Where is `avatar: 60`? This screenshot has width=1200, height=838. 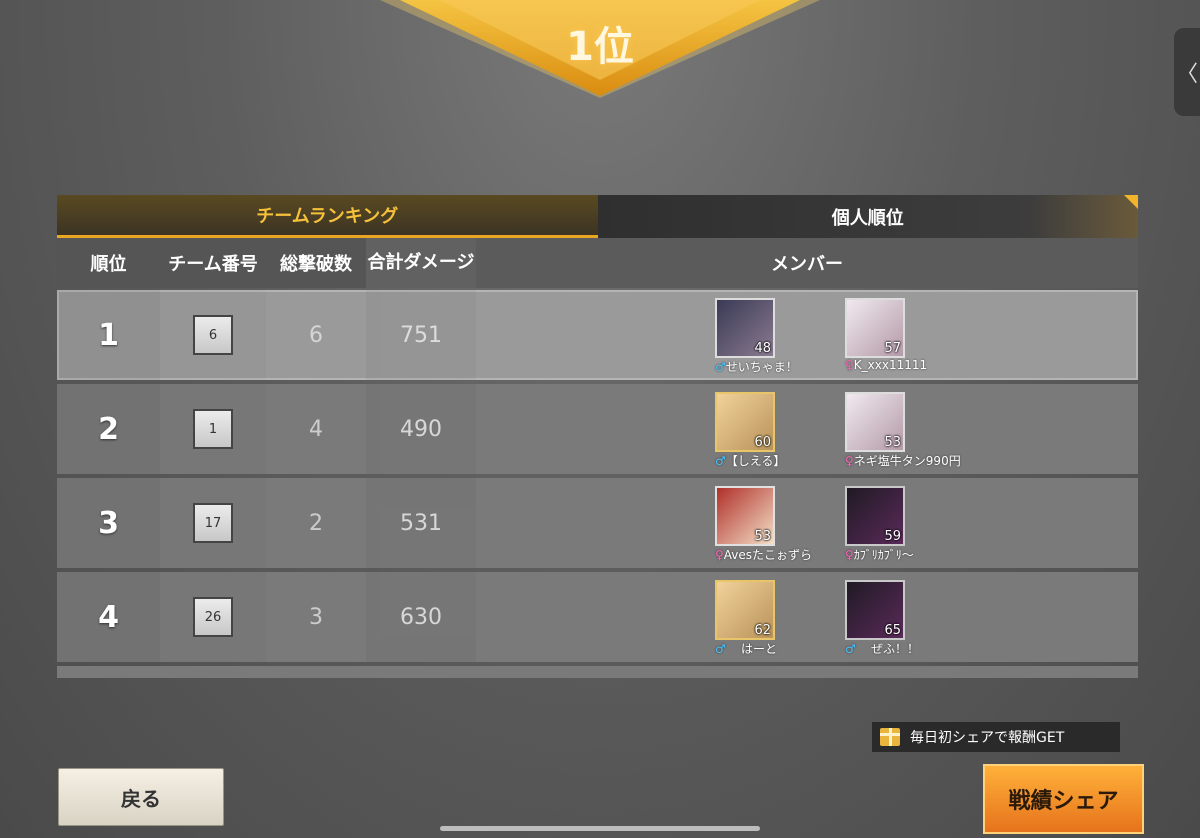 avatar: 60 is located at coordinates (745, 422).